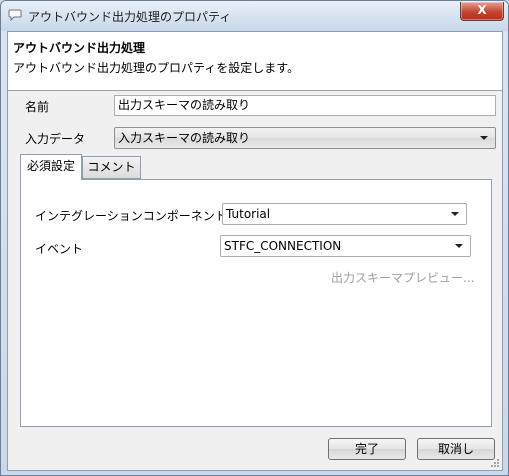  What do you see at coordinates (79, 48) in the screenshot?
I see `header-title: アウトバウンド出力処理` at bounding box center [79, 48].